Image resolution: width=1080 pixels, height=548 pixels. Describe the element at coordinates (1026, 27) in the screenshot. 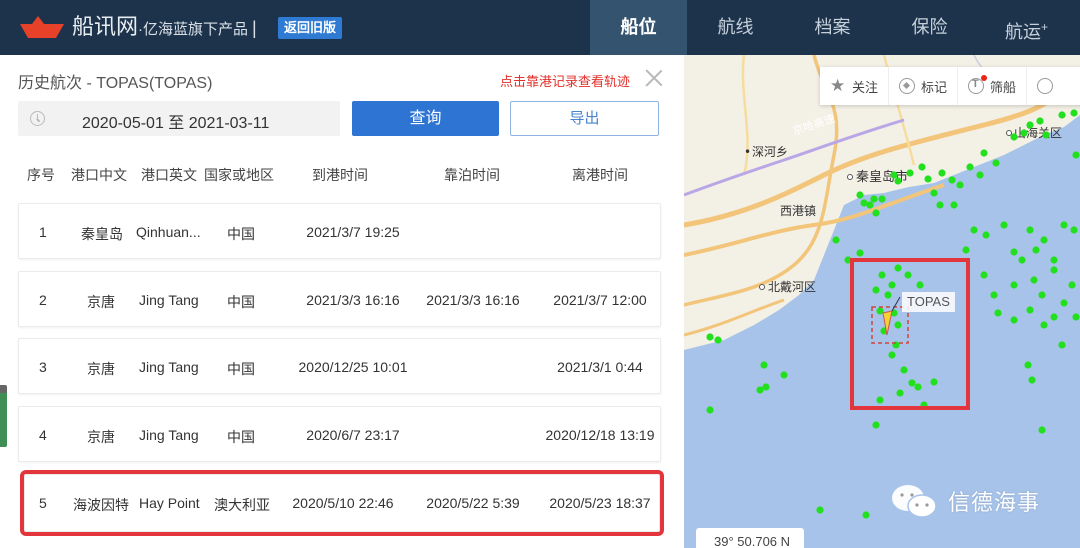

I see `nav-shipping-plus: 航运+` at that location.